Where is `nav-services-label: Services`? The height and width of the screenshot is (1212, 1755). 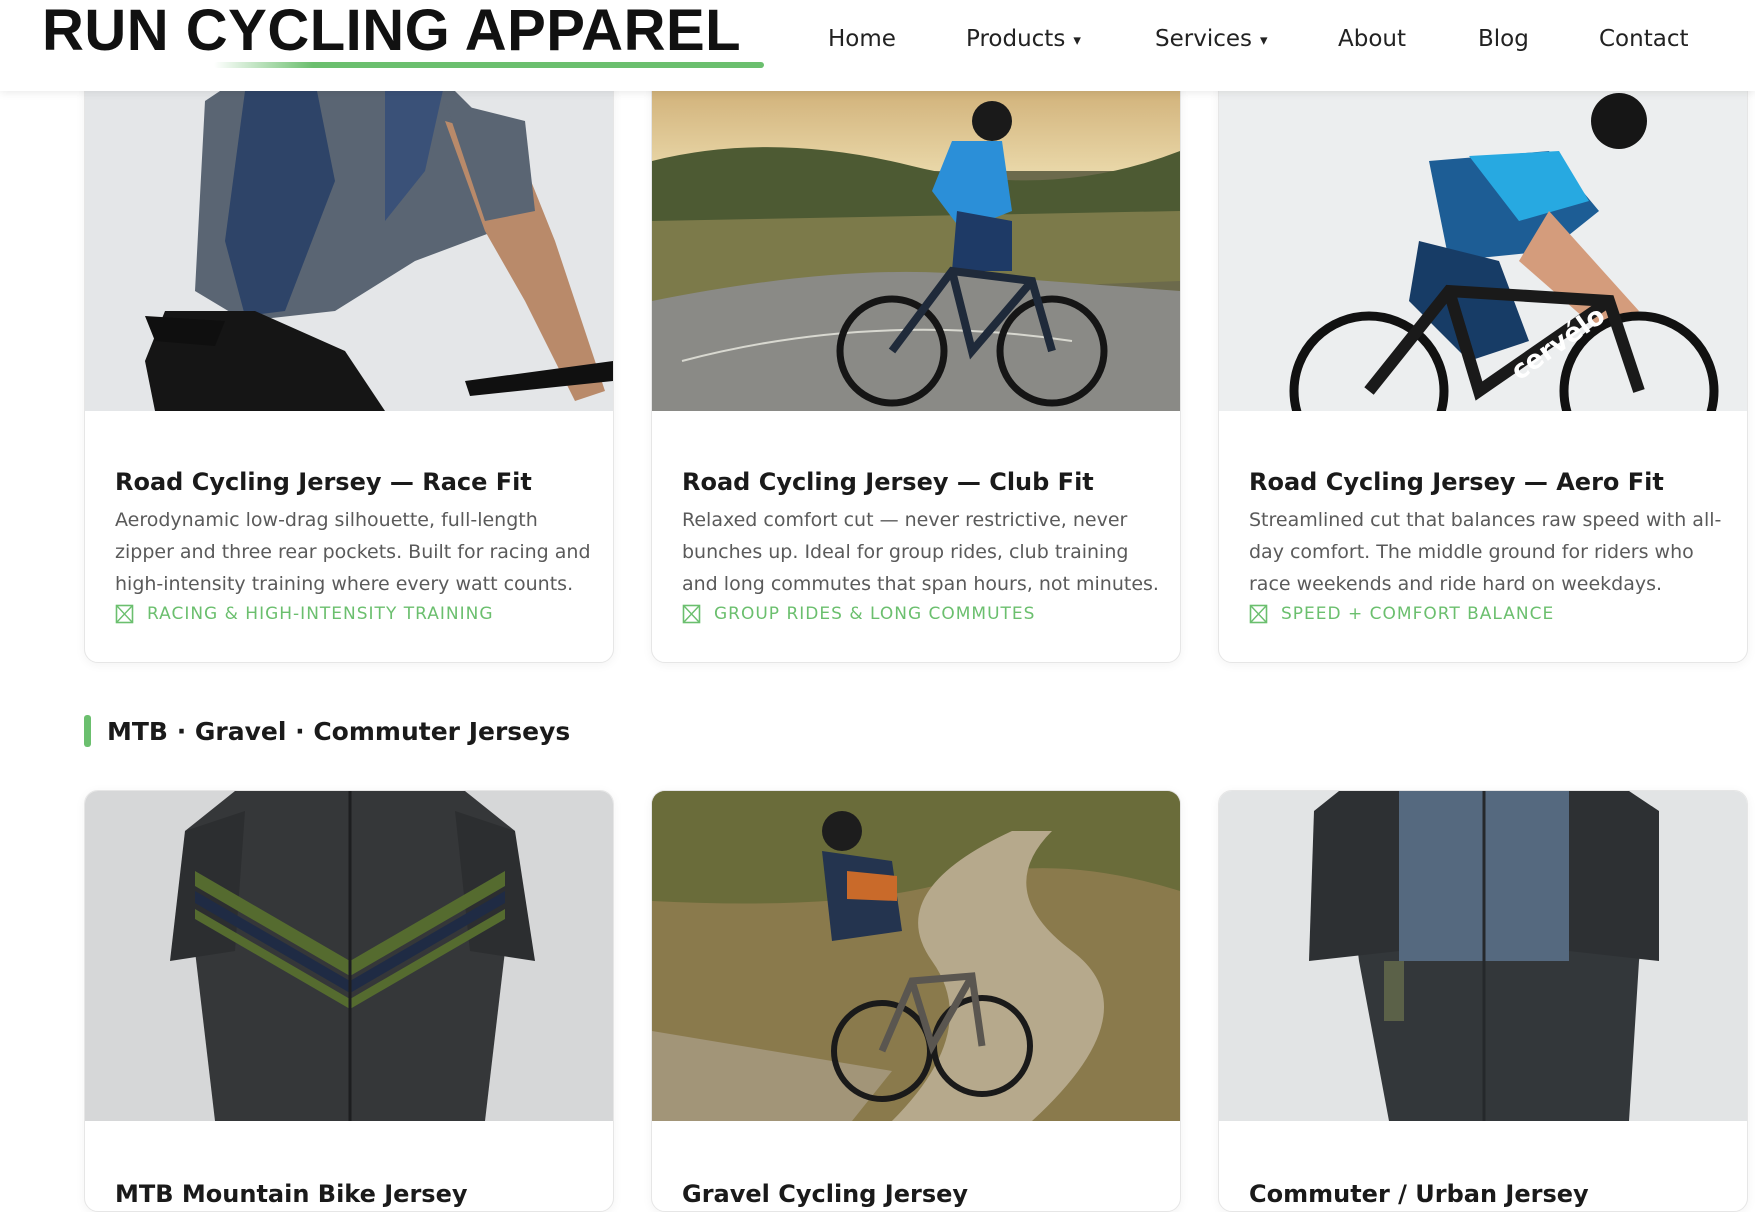
nav-services-label: Services is located at coordinates (1203, 39).